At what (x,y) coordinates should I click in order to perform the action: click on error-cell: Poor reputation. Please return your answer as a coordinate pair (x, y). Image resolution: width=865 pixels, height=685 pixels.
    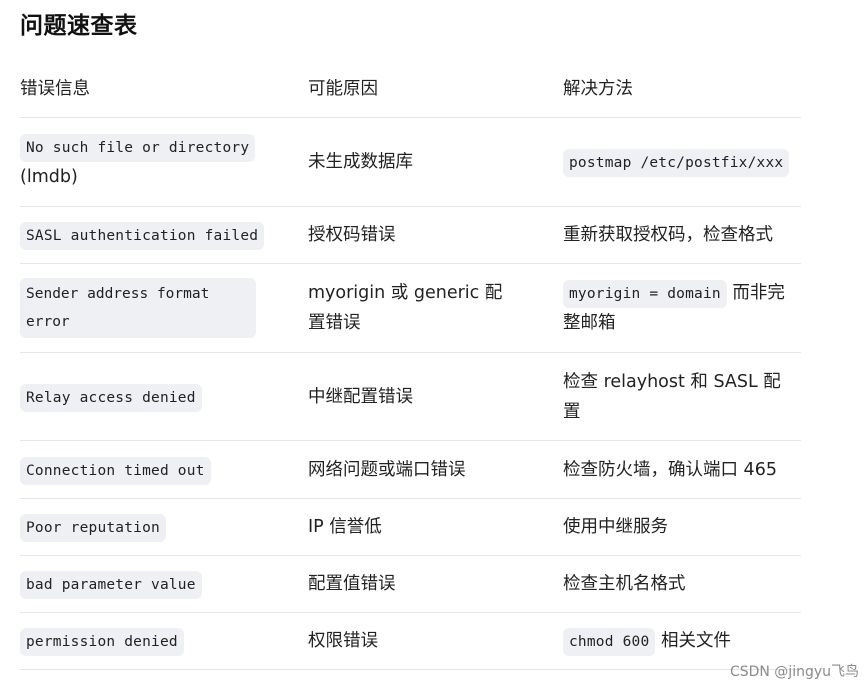
    Looking at the image, I should click on (155, 527).